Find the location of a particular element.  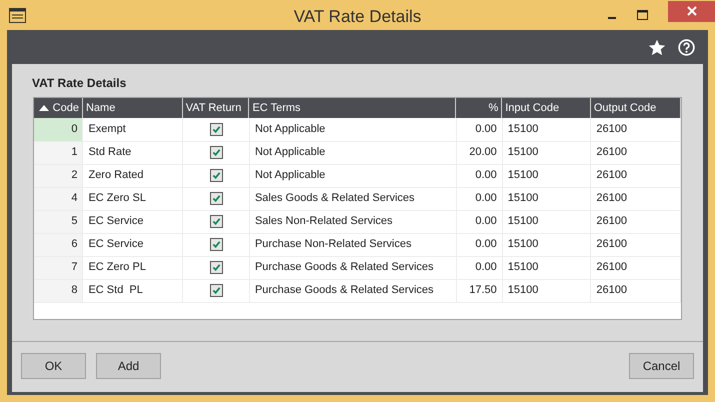

table-cell: Zero Rated is located at coordinates (132, 175).